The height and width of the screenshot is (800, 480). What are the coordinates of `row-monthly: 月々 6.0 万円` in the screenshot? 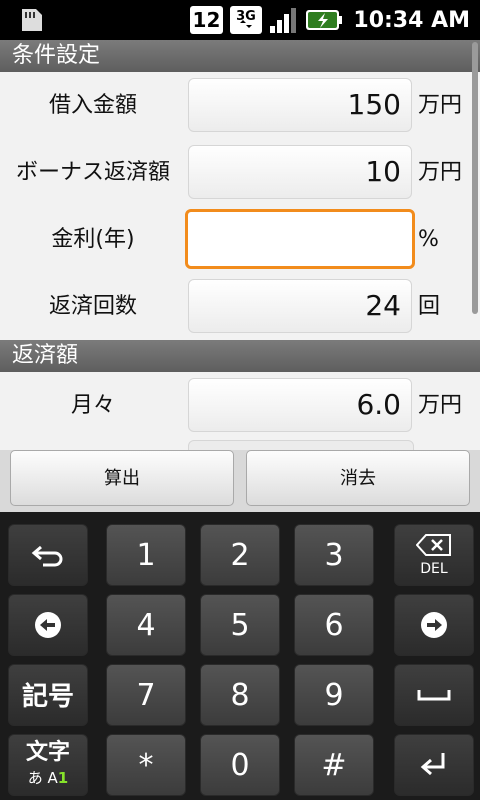 It's located at (240, 405).